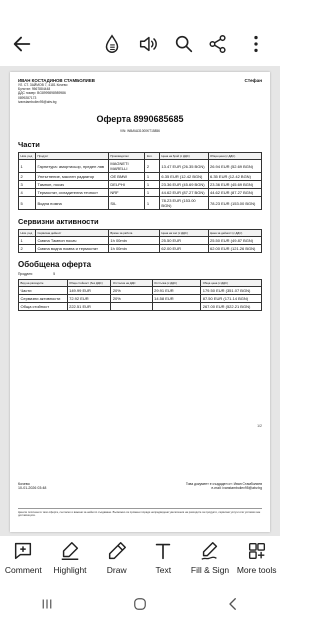 This screenshot has width=320, height=622. I want to click on table-cell: 25.50 EUR (49.87 BGN), so click(234, 240).